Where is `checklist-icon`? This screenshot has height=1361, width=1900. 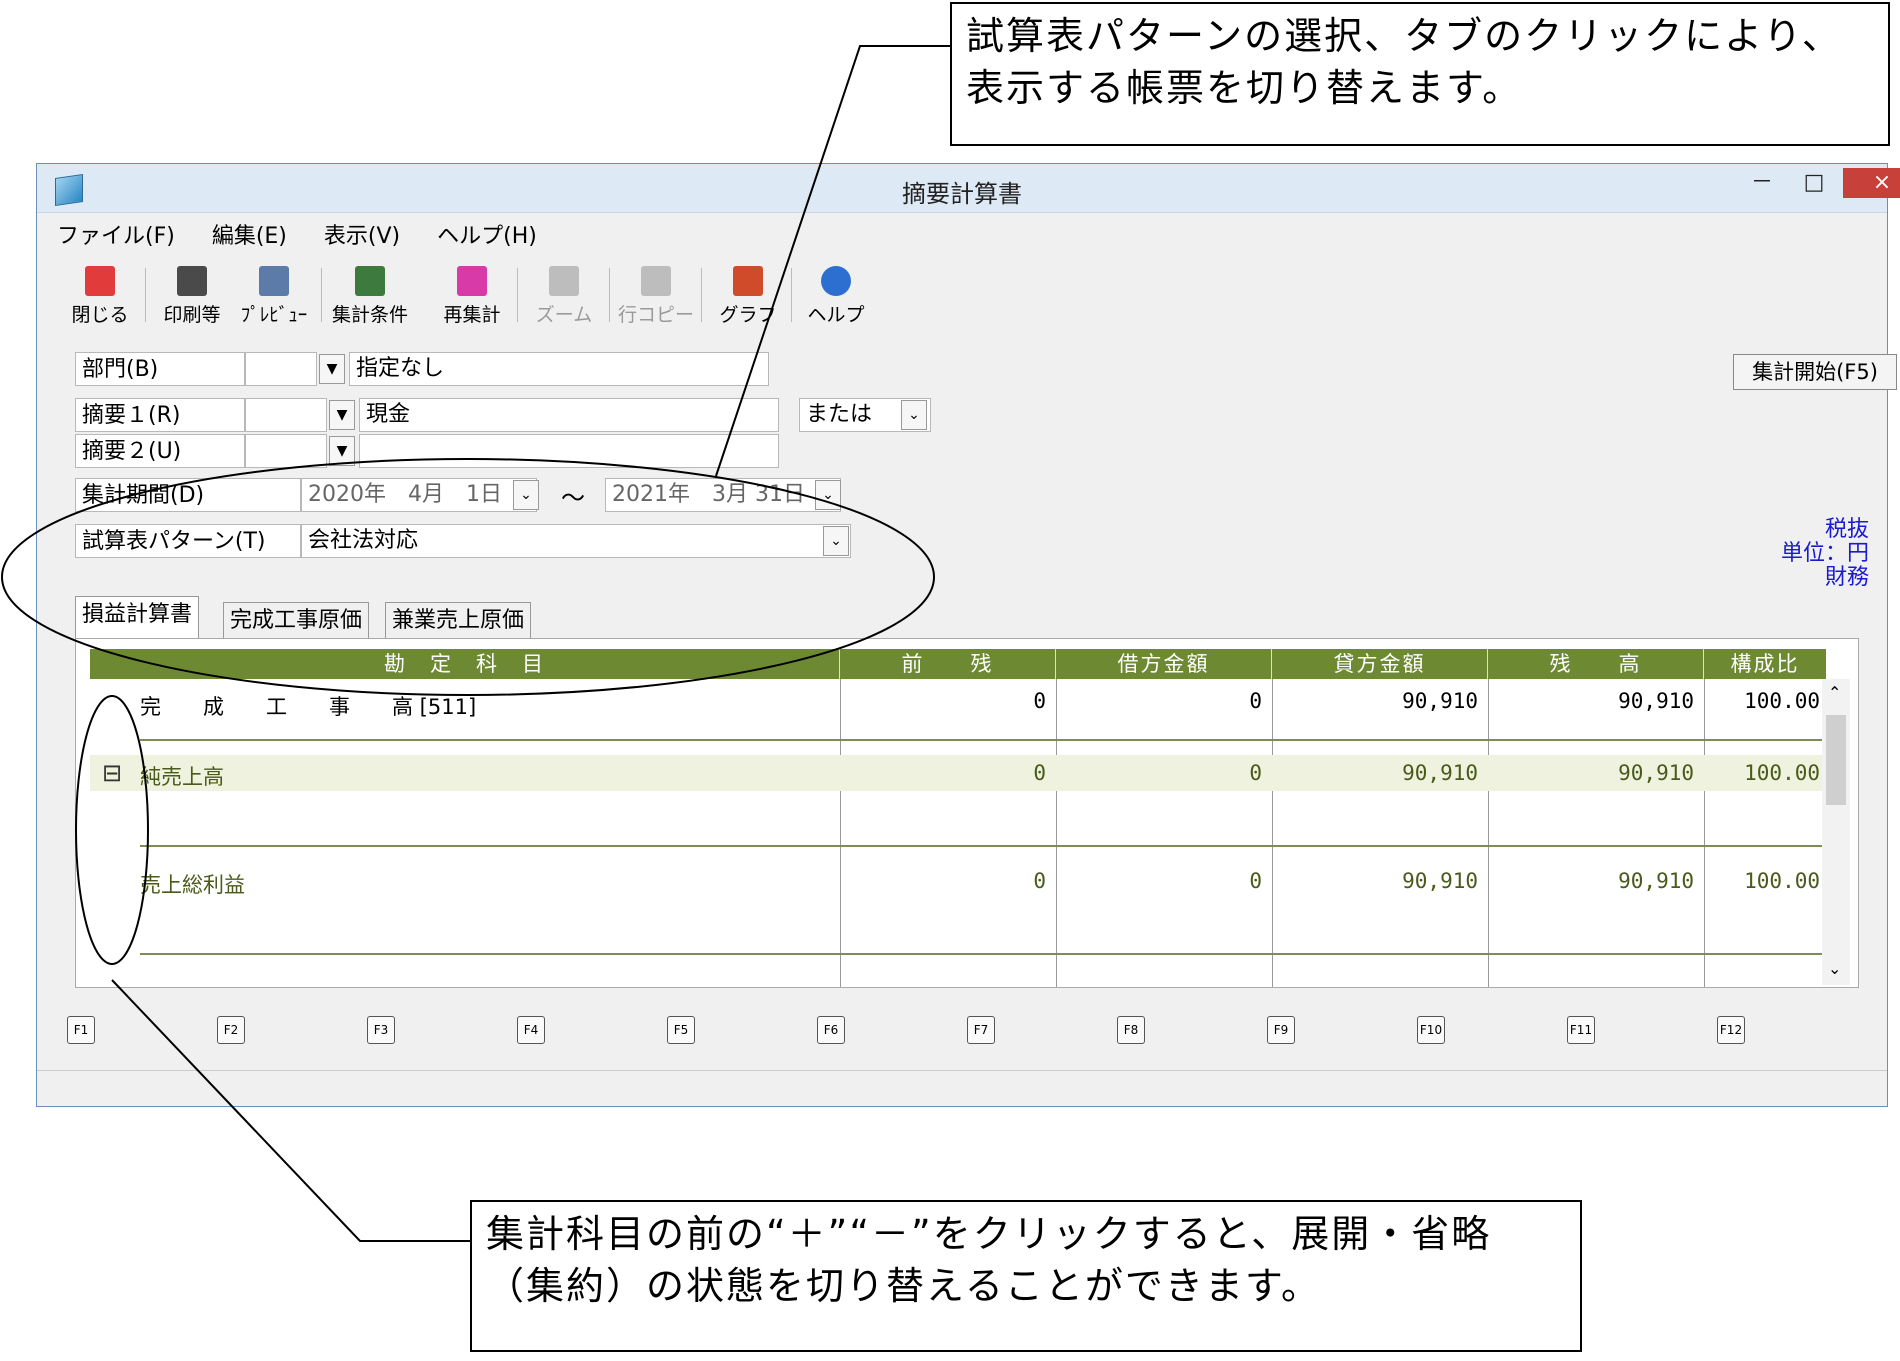 checklist-icon is located at coordinates (370, 281).